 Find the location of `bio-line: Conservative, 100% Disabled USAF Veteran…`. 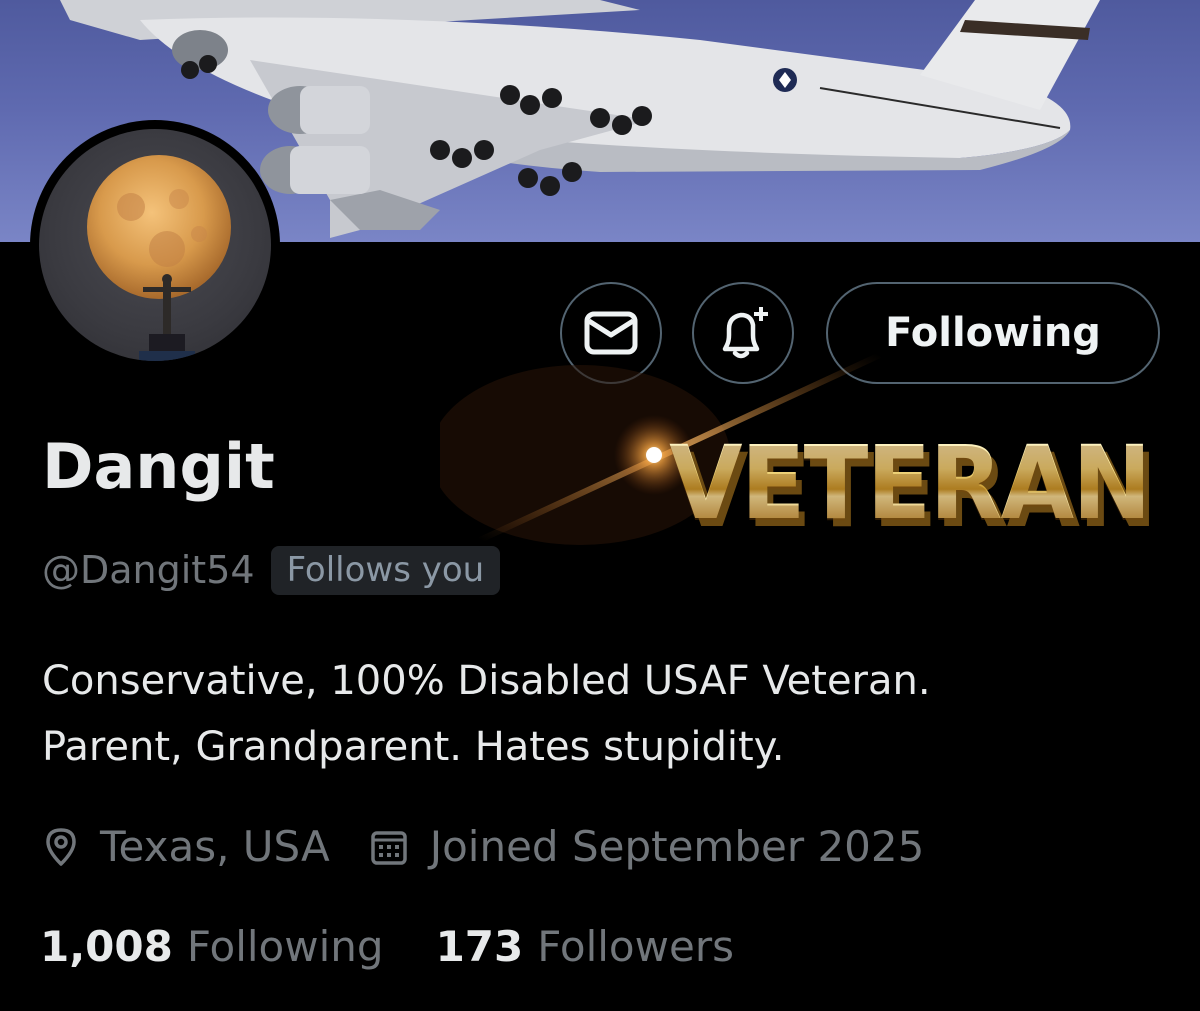

bio-line: Conservative, 100% Disabled USAF Veteran… is located at coordinates (486, 681).